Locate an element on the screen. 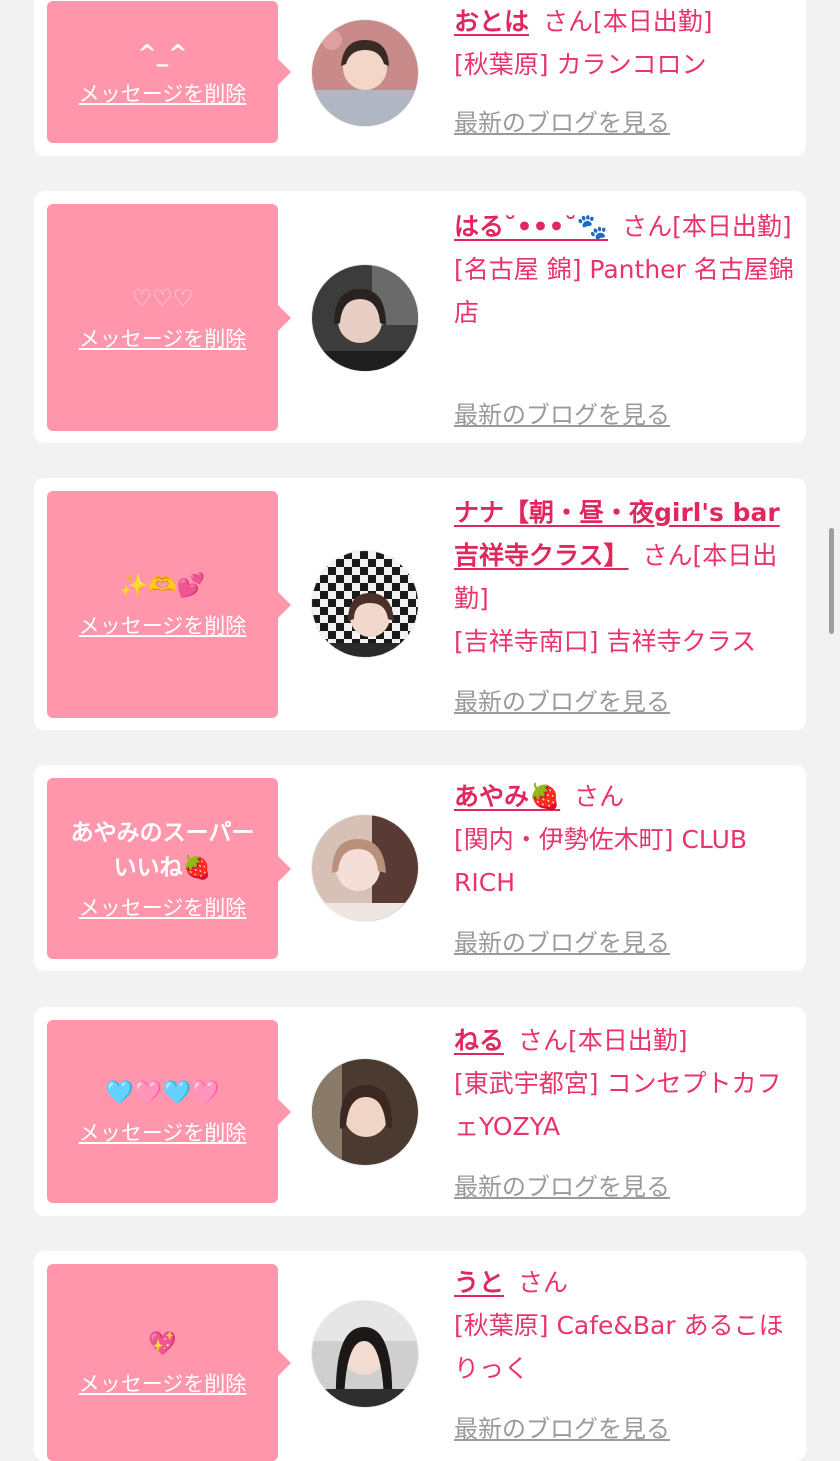 Image resolution: width=840 pixels, height=1461 pixels. girl-info: あやみ🍓 さん [関内・伊勢佐木町] CLUB RICH is located at coordinates (624, 839).